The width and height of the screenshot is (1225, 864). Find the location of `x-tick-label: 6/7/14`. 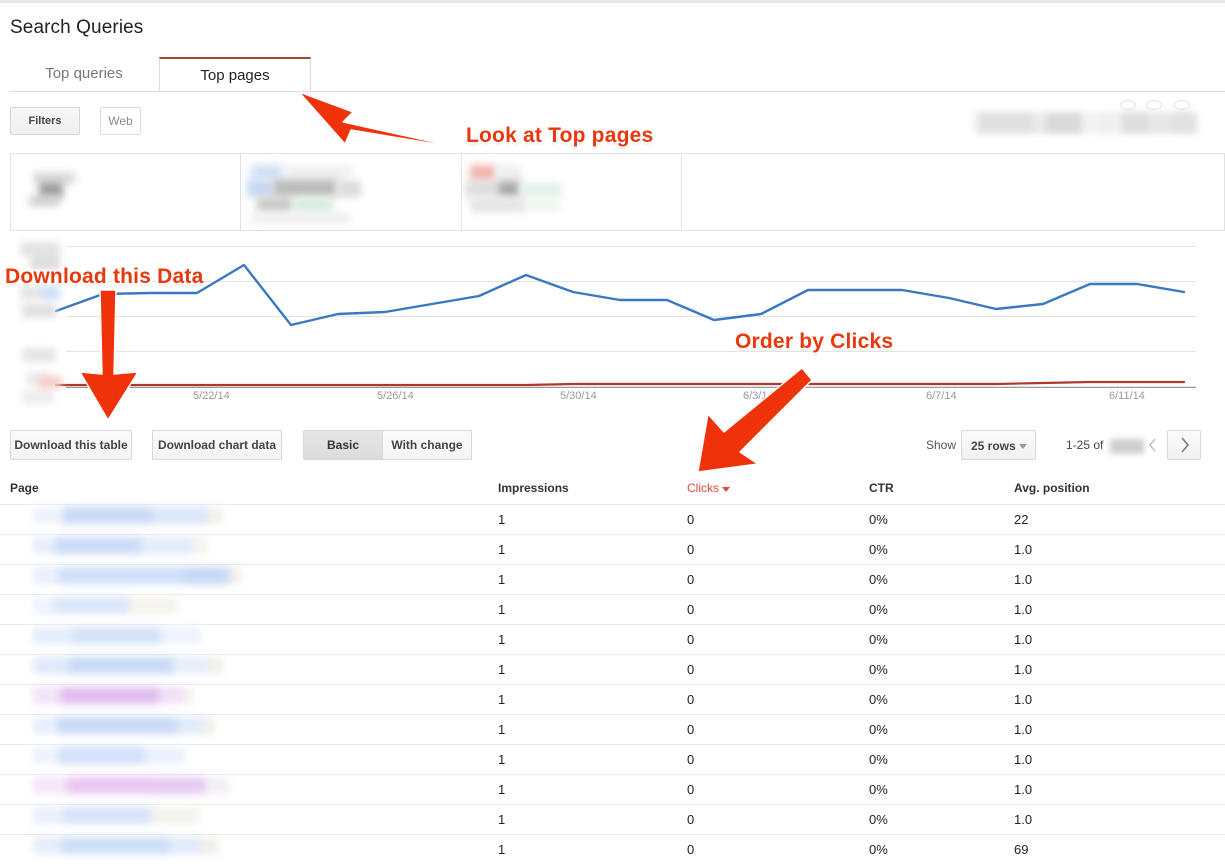

x-tick-label: 6/7/14 is located at coordinates (941, 396).